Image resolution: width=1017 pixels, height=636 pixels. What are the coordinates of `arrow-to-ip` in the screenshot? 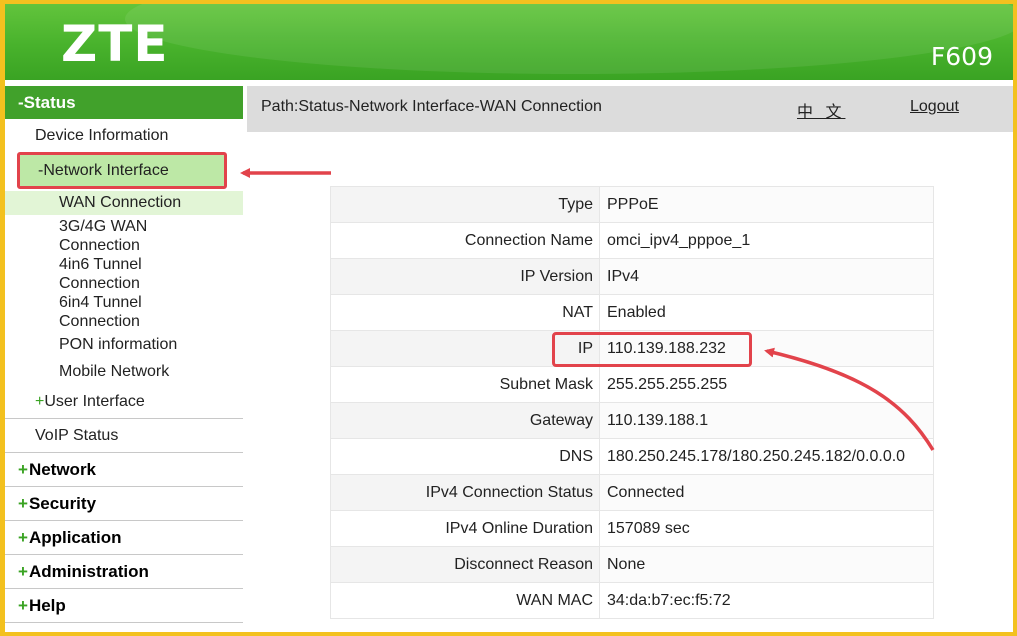 It's located at (849, 399).